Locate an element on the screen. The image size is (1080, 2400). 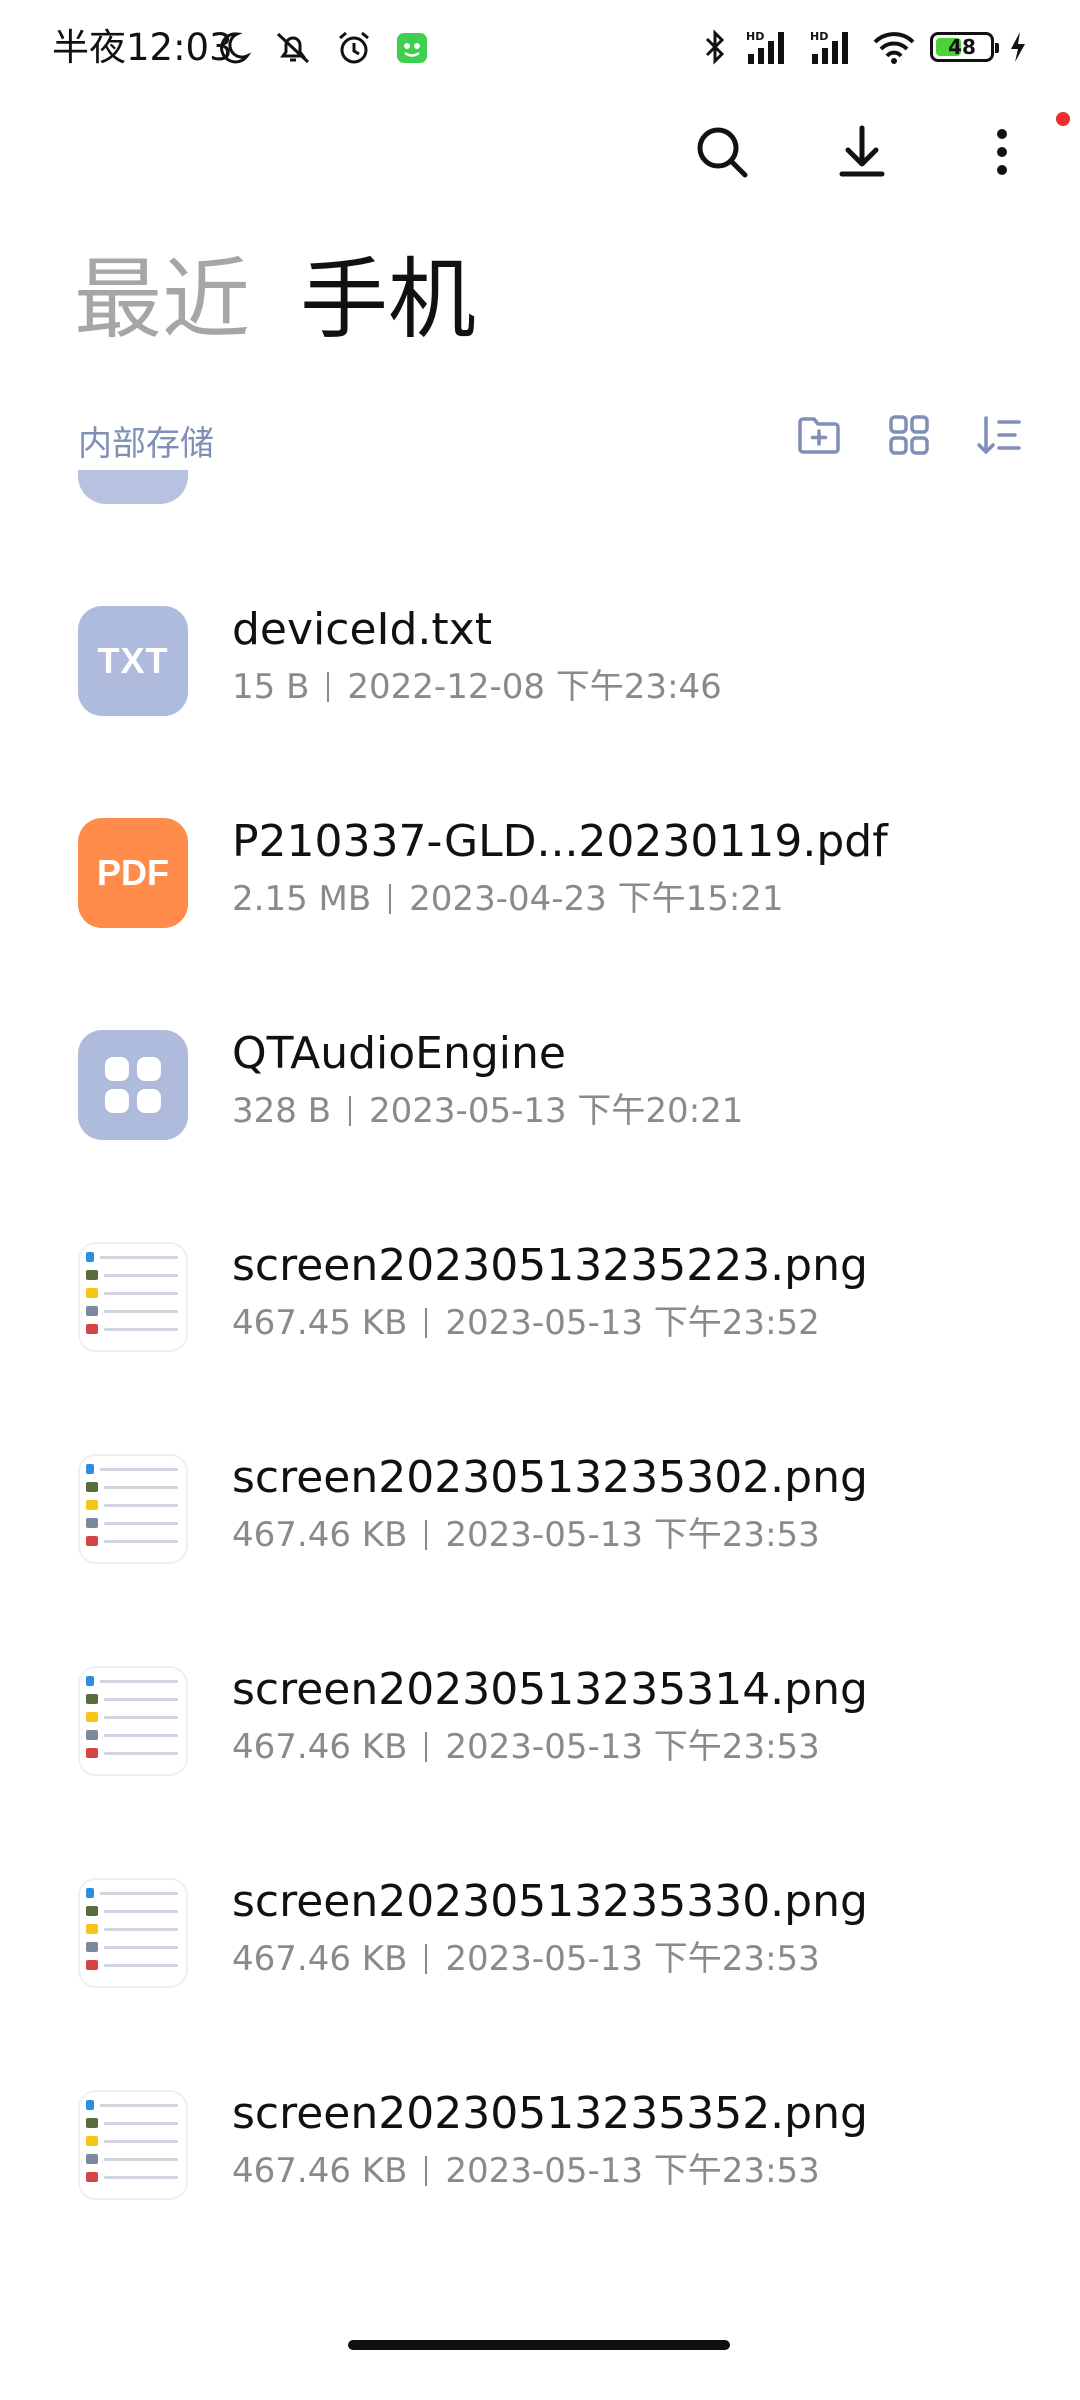
new-folder-button is located at coordinates (819, 437).